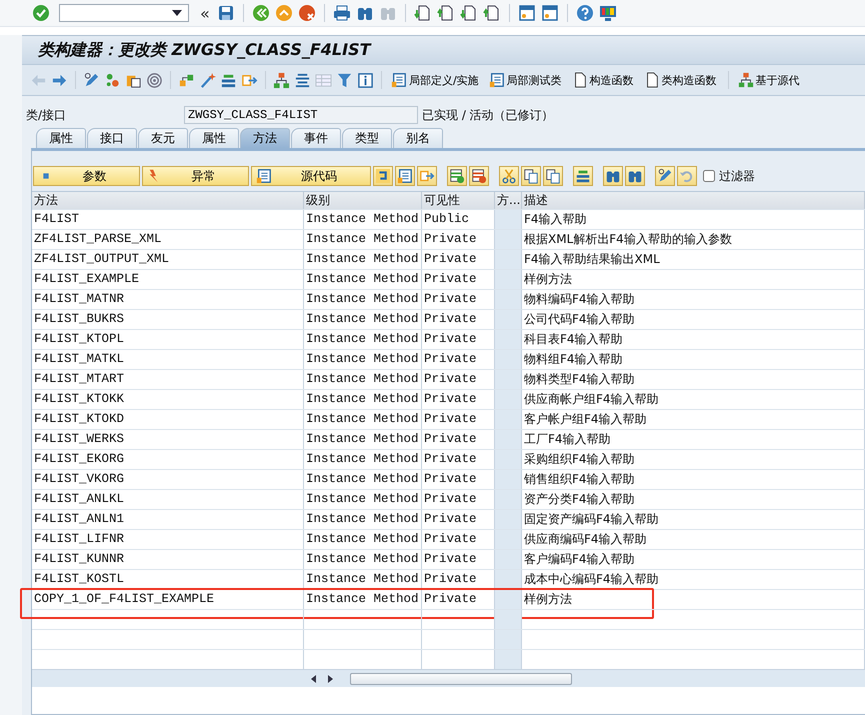  Describe the element at coordinates (603, 80) in the screenshot. I see `toolbar-button: 构造函数` at that location.